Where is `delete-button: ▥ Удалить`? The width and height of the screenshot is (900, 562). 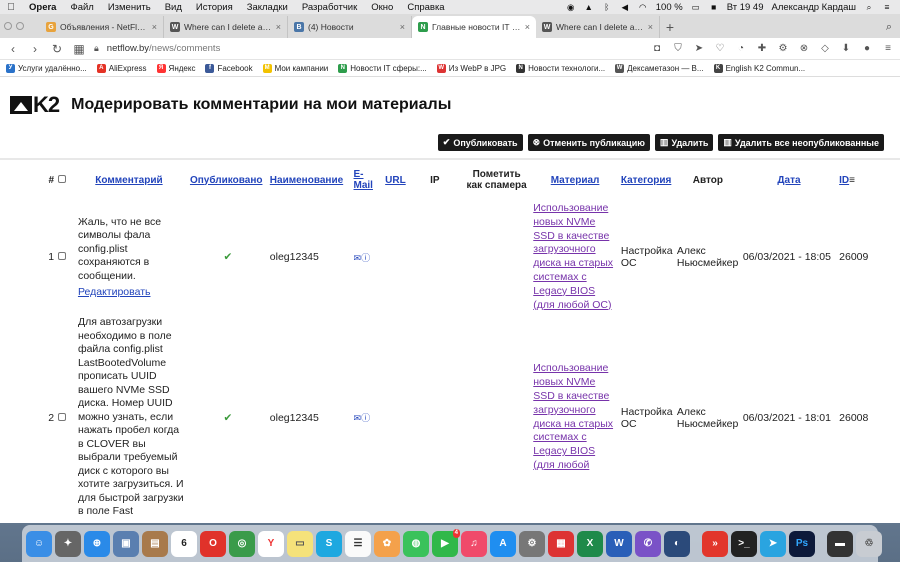
delete-button: ▥ Удалить is located at coordinates (684, 142).